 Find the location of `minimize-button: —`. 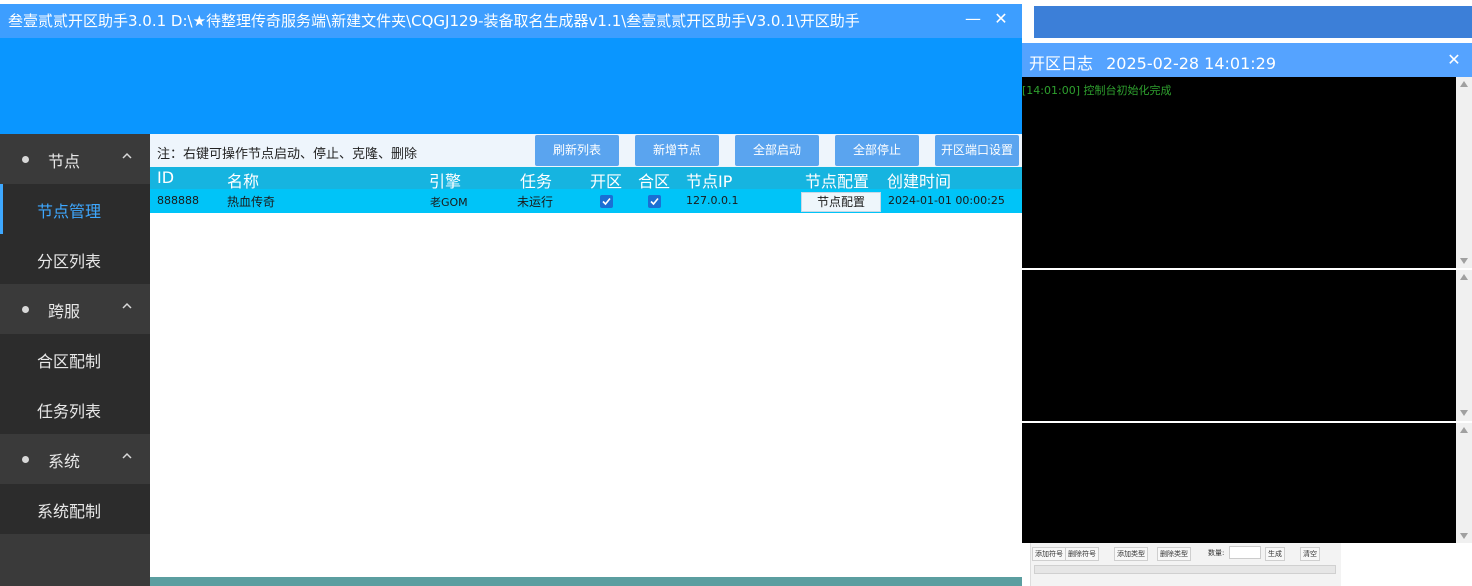

minimize-button: — is located at coordinates (973, 19).